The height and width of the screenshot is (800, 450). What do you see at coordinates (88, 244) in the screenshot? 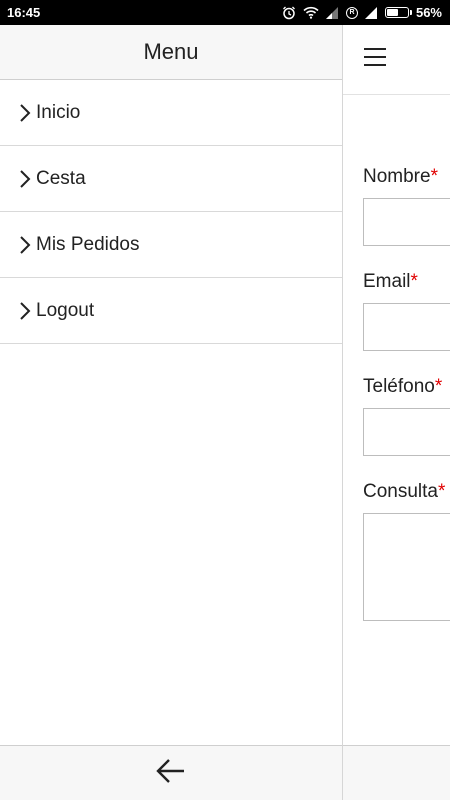
I see `menu-item-label: Mis Pedidos` at bounding box center [88, 244].